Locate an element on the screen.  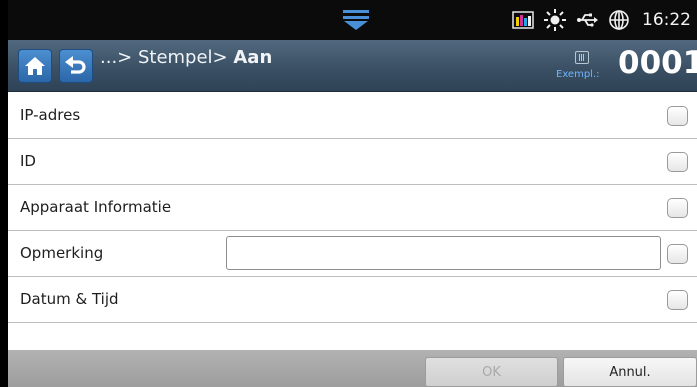
breadcrumb-current: Aan is located at coordinates (253, 57).